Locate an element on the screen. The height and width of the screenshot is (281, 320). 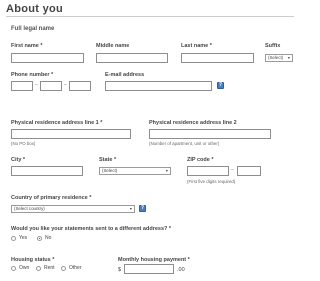
phone-prefix-input is located at coordinates (51, 86).